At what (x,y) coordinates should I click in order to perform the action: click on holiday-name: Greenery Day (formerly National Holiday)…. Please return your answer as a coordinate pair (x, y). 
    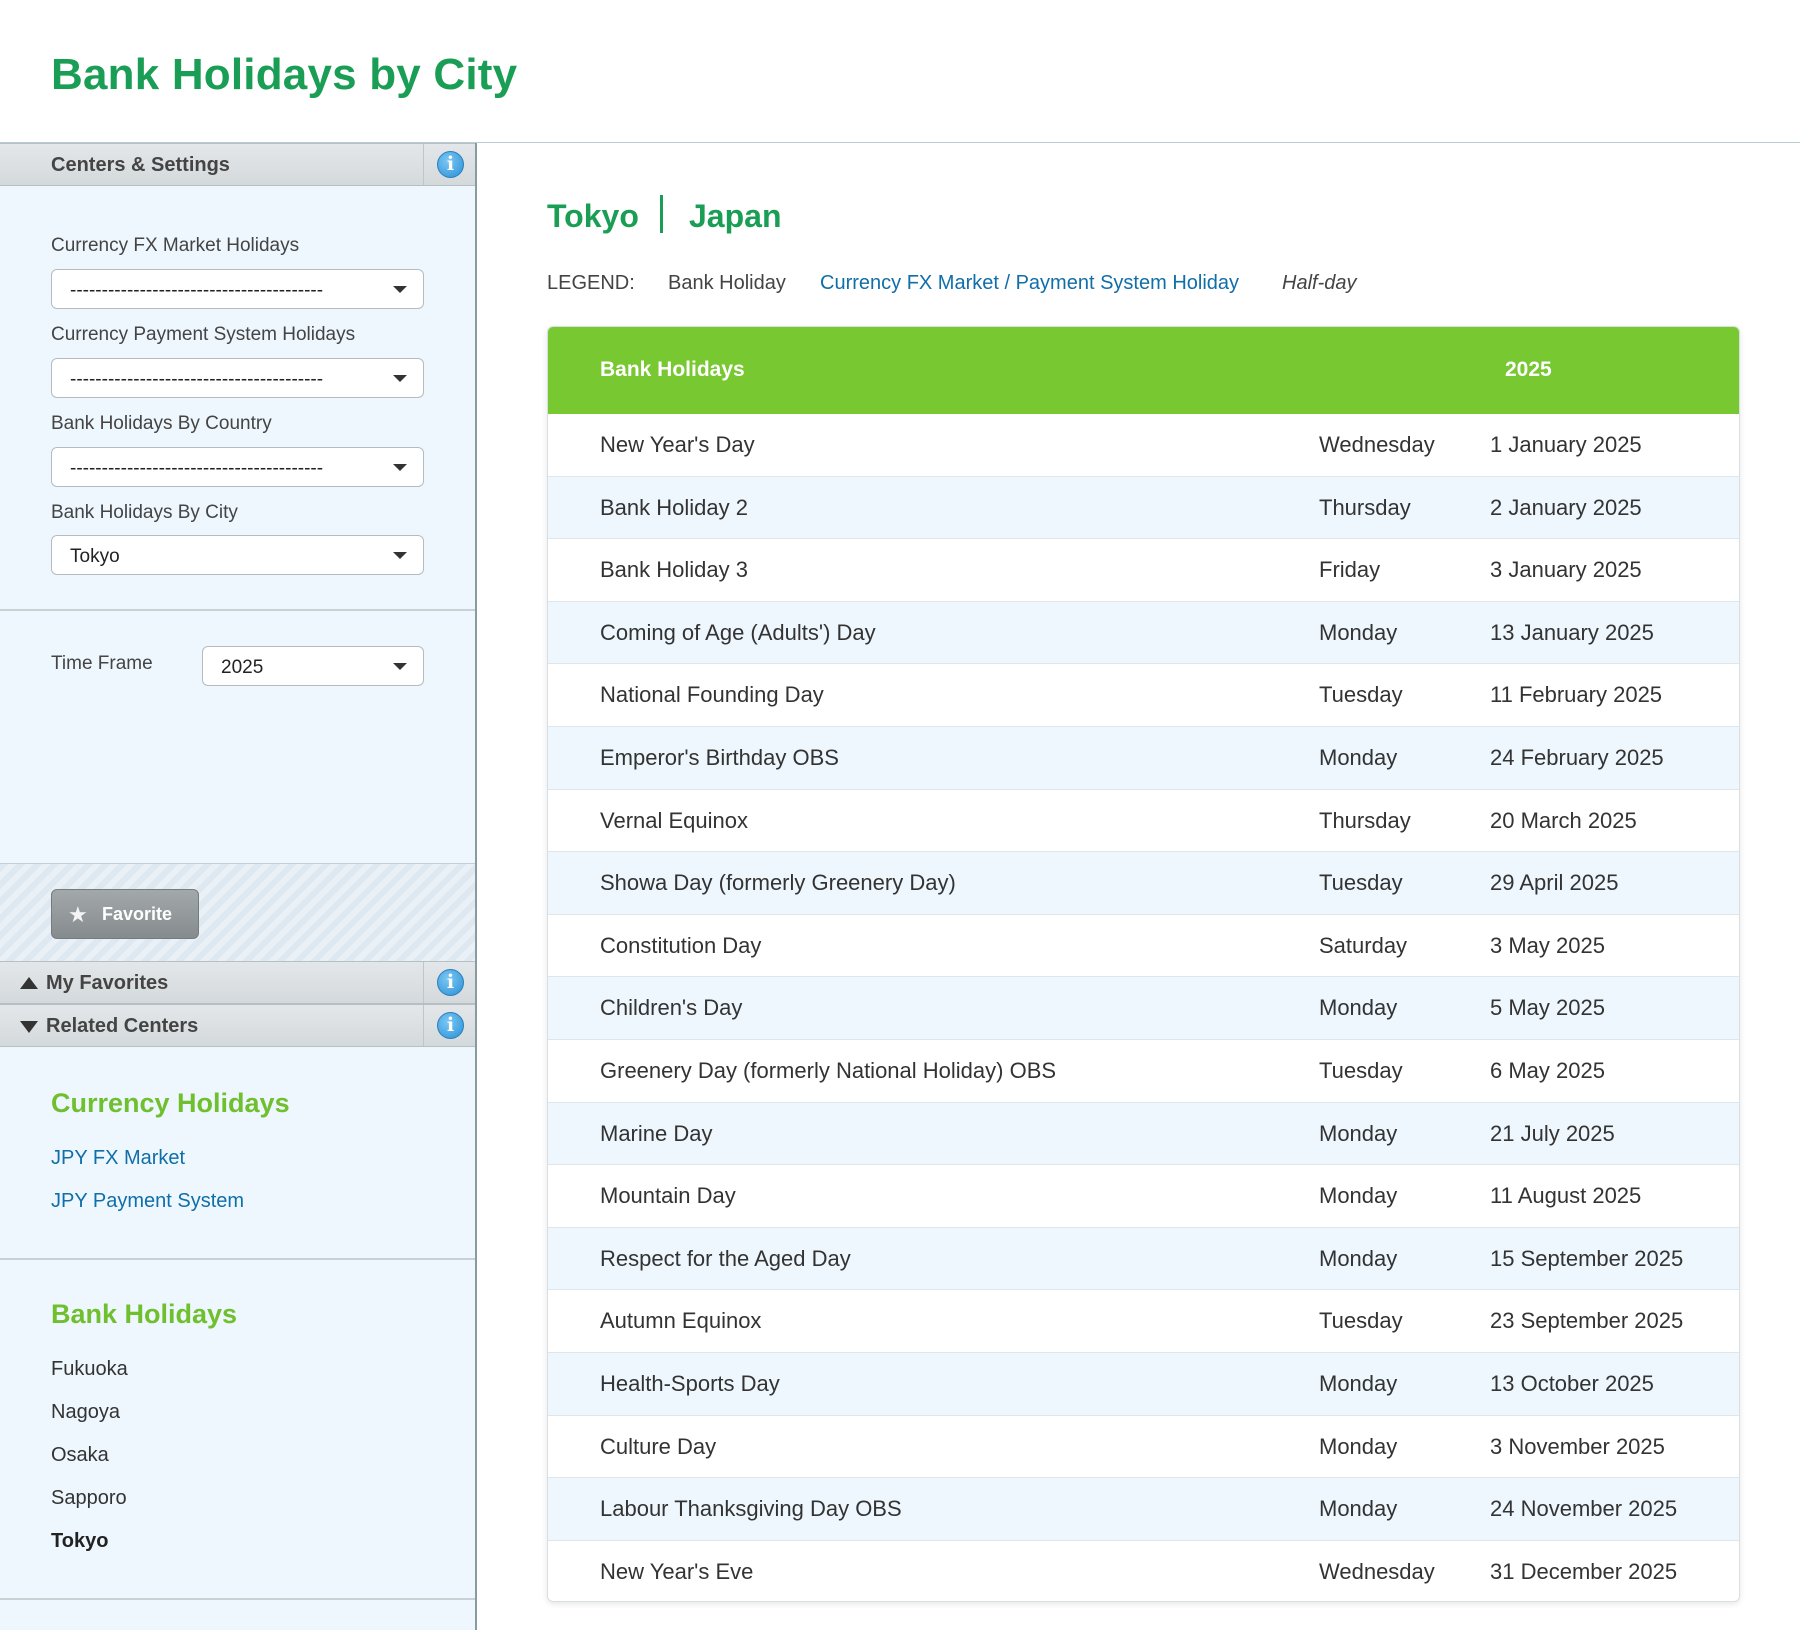
    Looking at the image, I should click on (828, 1070).